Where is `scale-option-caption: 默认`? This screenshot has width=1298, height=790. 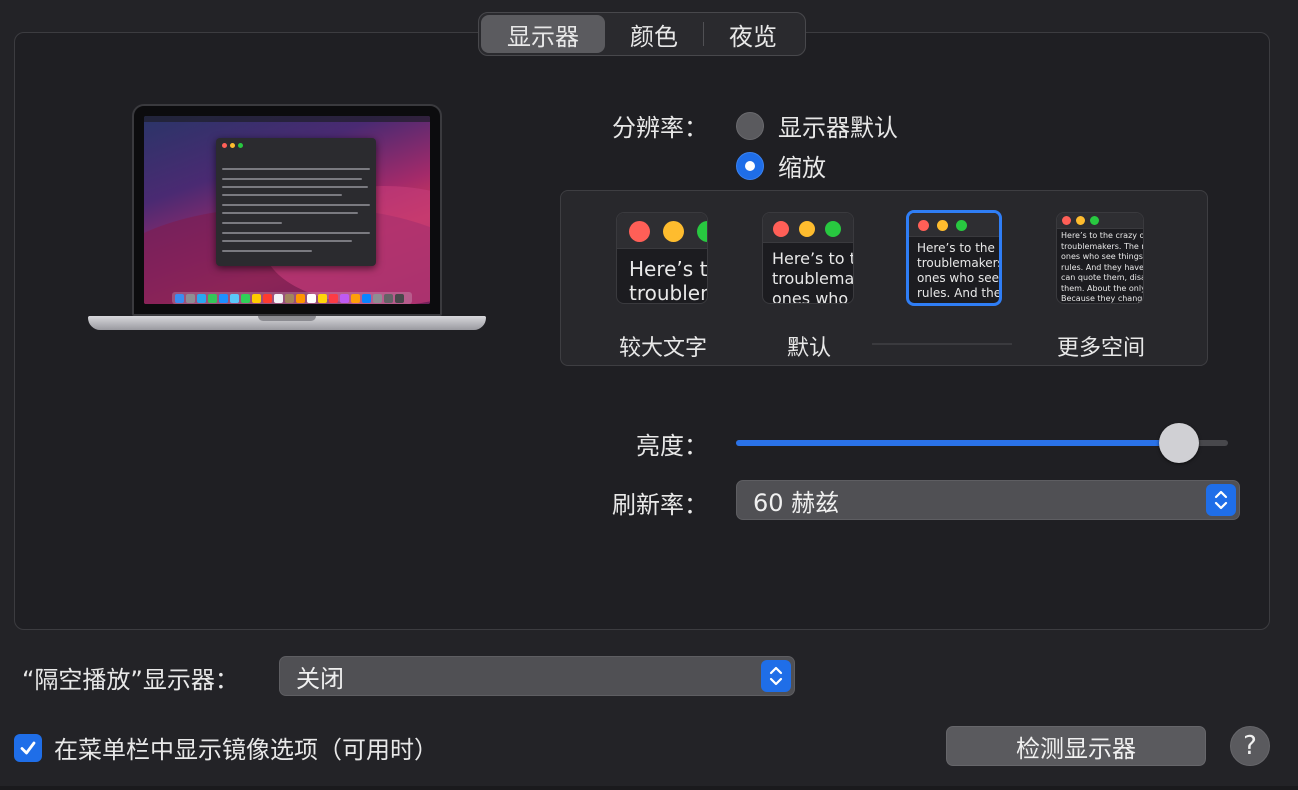 scale-option-caption: 默认 is located at coordinates (808, 348).